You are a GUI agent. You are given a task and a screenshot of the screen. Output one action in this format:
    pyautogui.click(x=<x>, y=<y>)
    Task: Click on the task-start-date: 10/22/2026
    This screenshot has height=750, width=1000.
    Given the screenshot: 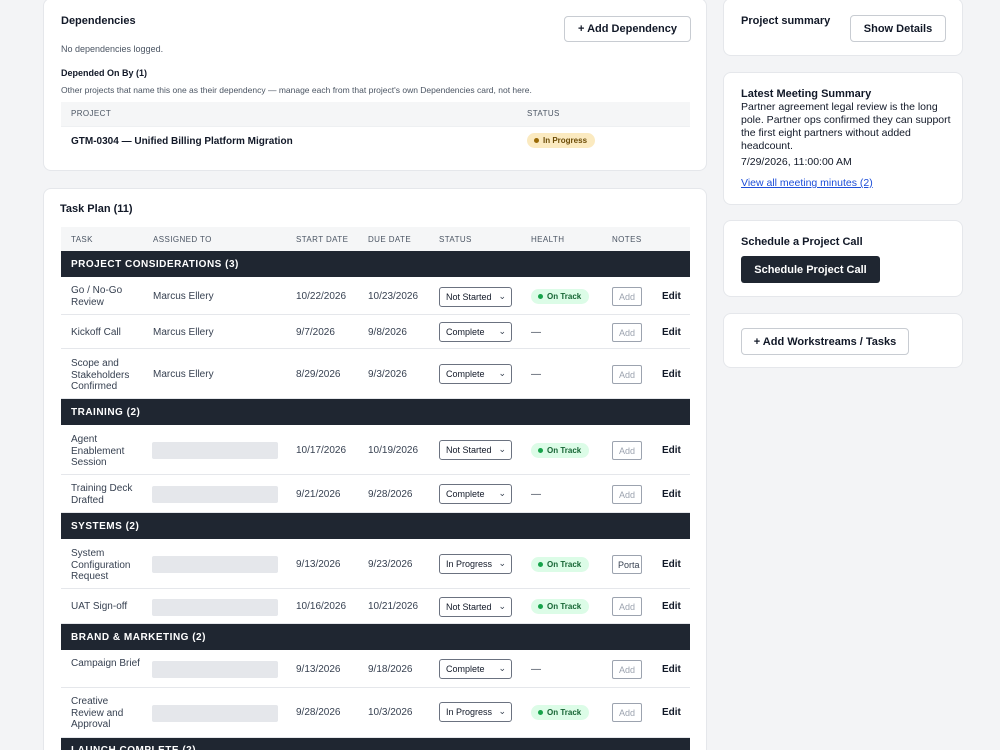 What is the action you would take?
    pyautogui.click(x=321, y=296)
    